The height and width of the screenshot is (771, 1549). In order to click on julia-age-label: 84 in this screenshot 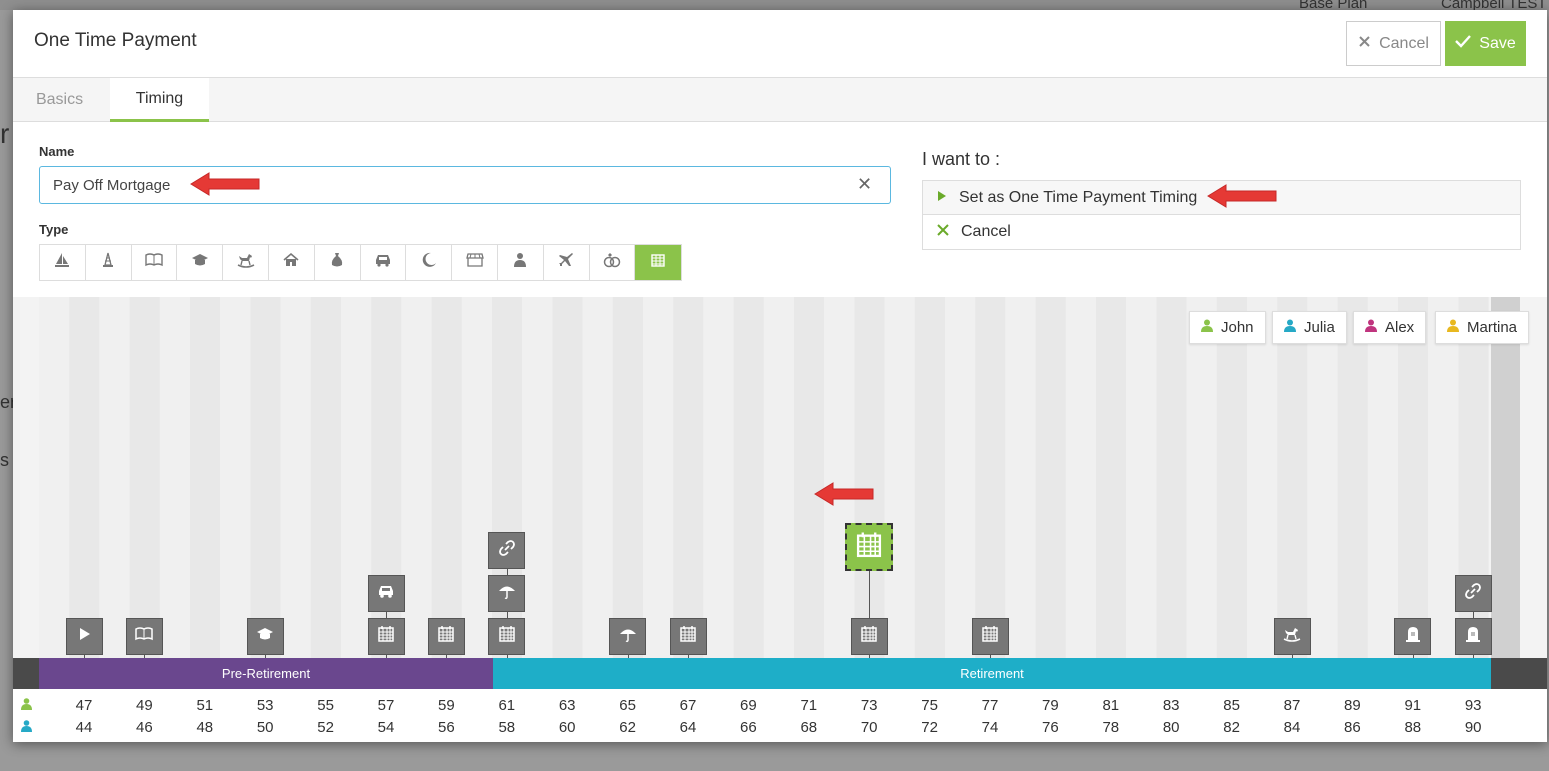, I will do `click(1292, 727)`.